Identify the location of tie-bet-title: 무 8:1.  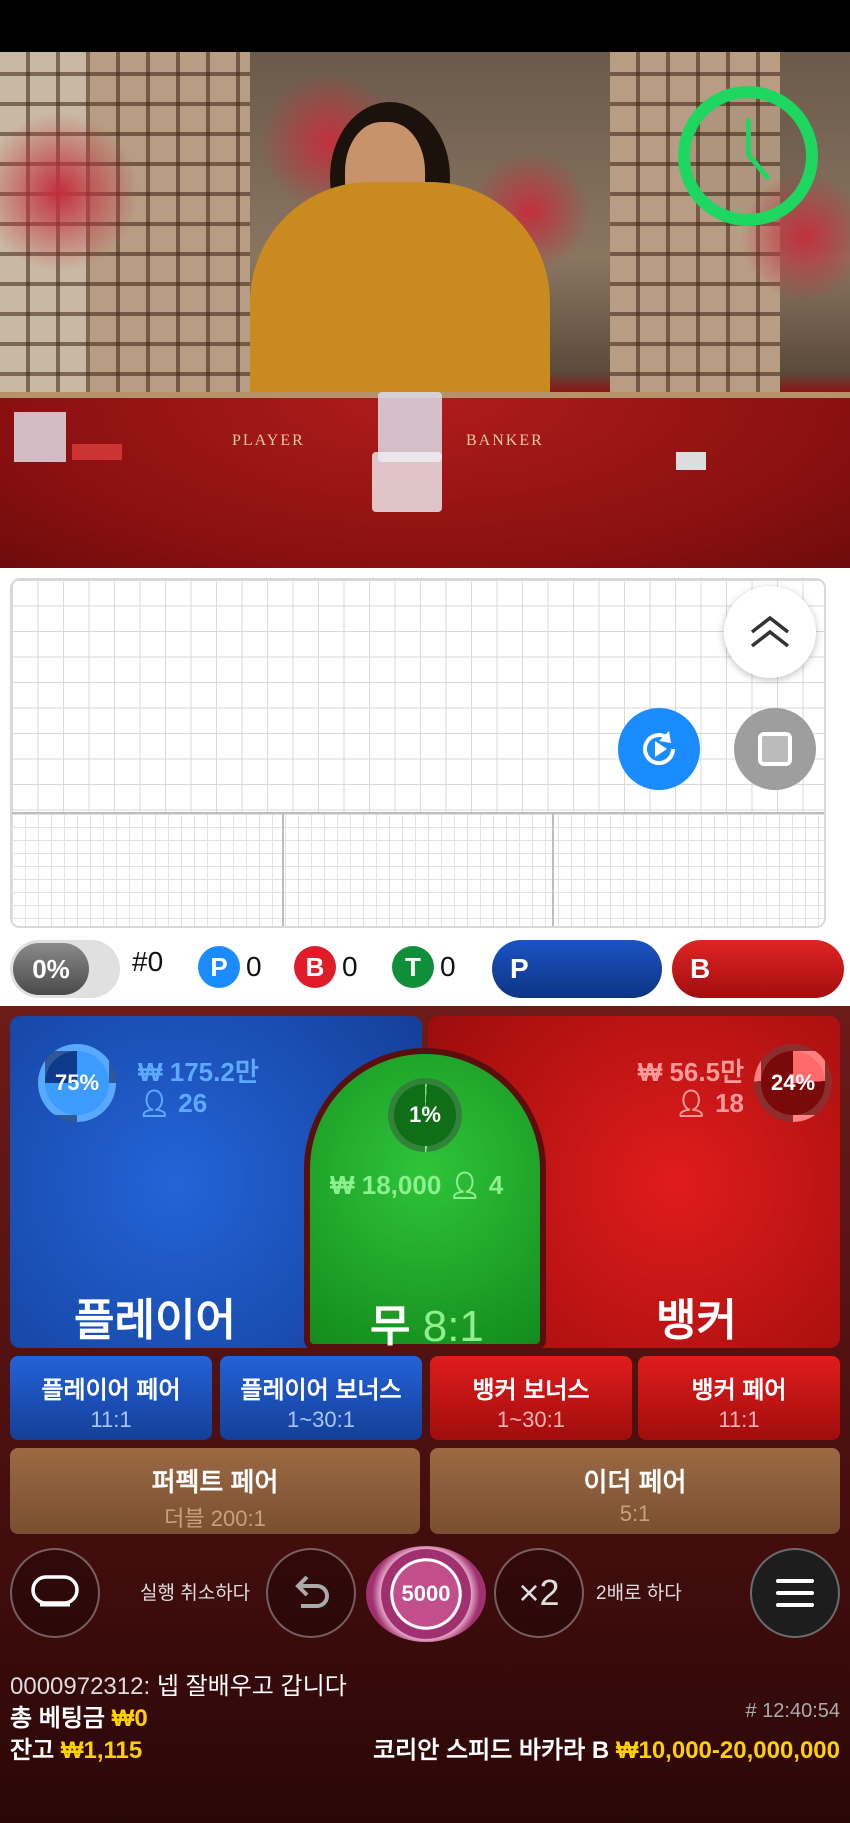
(427, 1322).